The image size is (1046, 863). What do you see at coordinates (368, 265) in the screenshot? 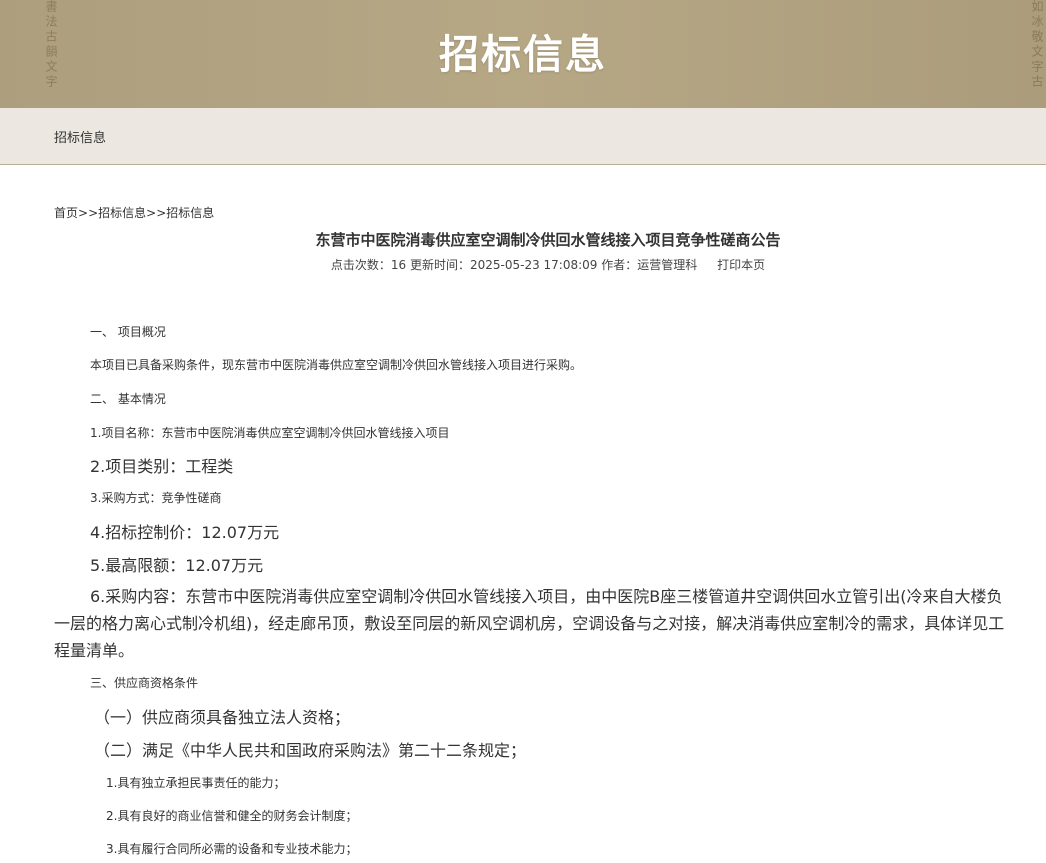
I see `click-count: 点击次数：16` at bounding box center [368, 265].